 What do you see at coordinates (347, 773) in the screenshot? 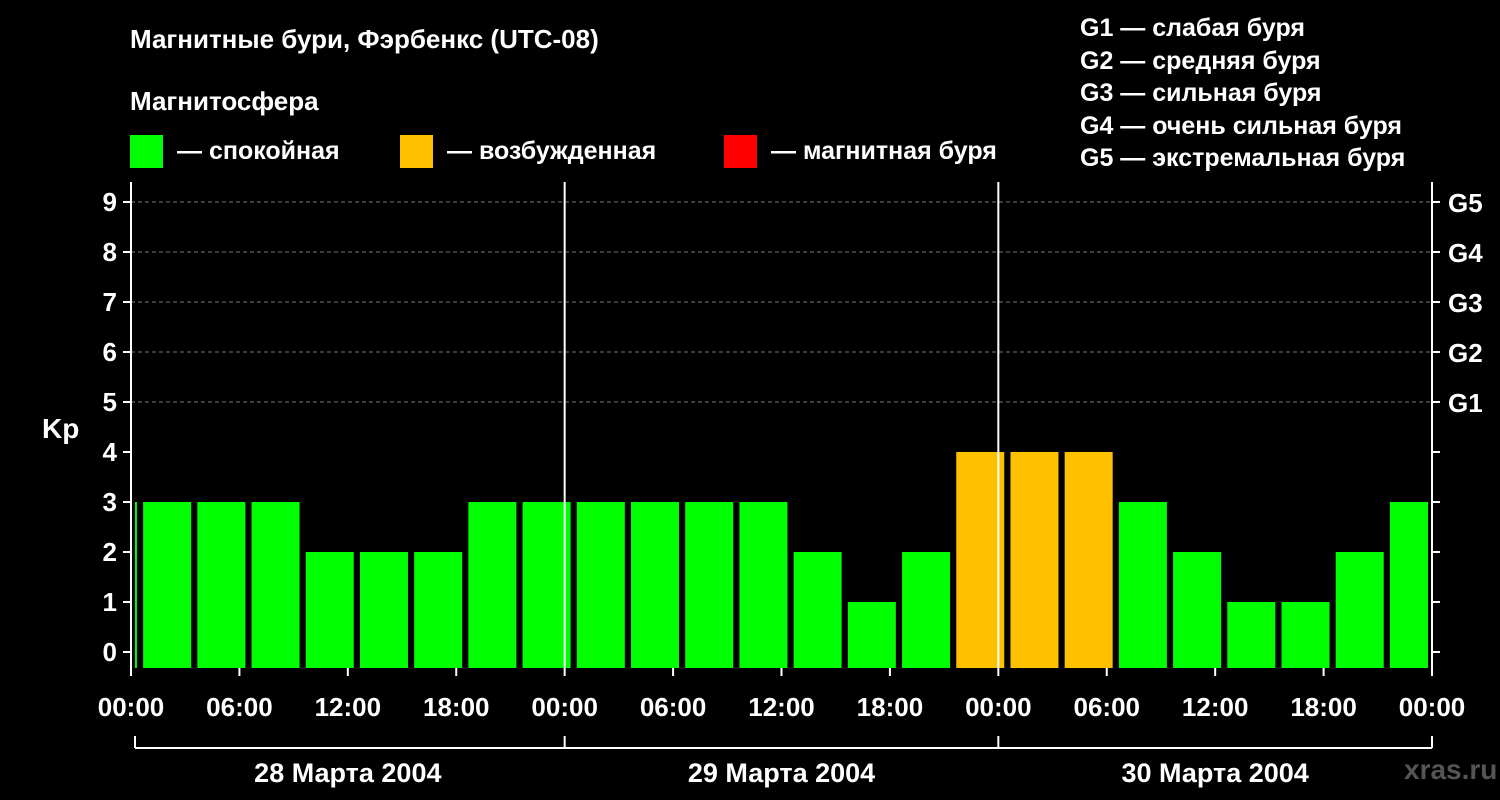
I see `day-label: 28 Марта 2004` at bounding box center [347, 773].